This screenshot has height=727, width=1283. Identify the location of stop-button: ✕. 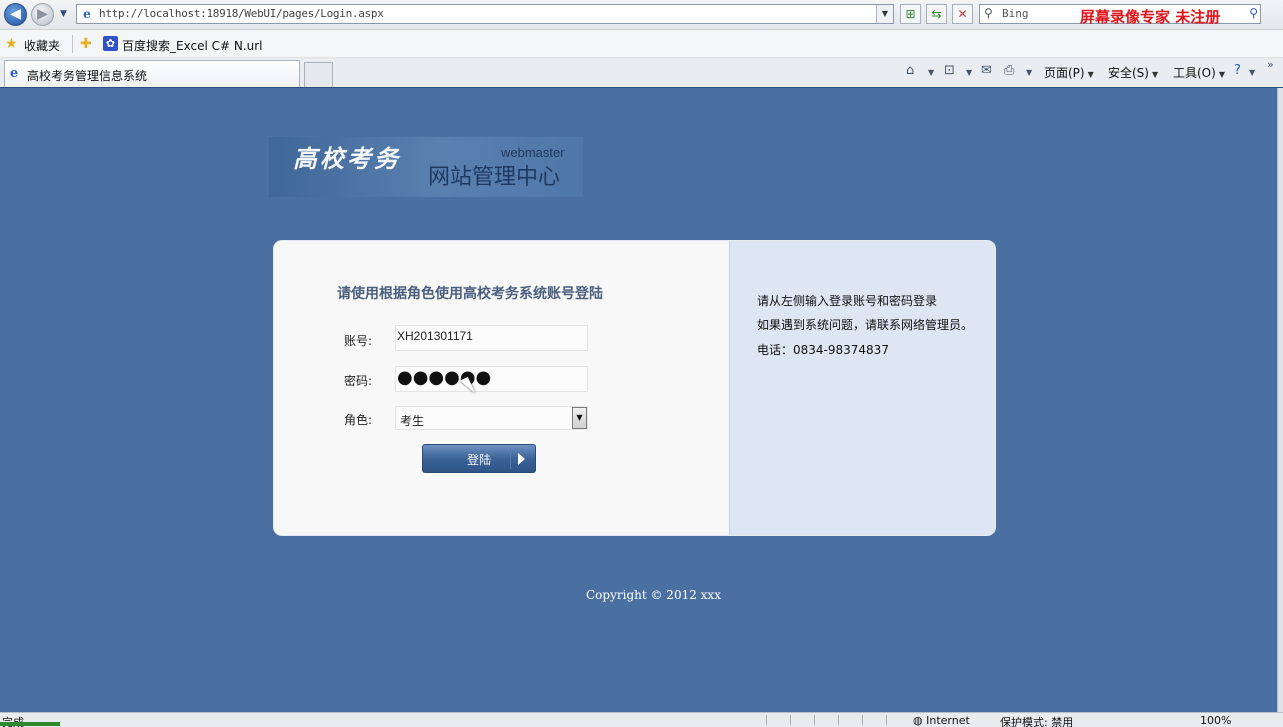
(962, 14).